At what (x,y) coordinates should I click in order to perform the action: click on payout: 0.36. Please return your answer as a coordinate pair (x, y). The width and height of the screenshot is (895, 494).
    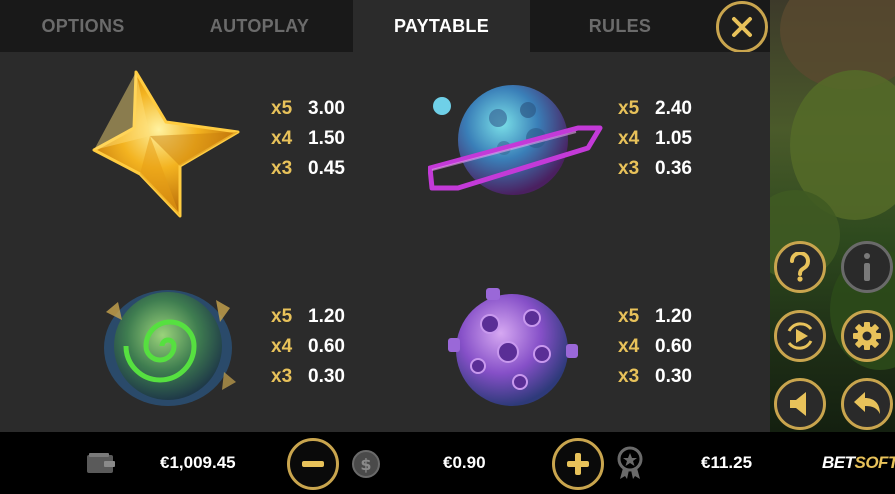
    Looking at the image, I should click on (673, 168).